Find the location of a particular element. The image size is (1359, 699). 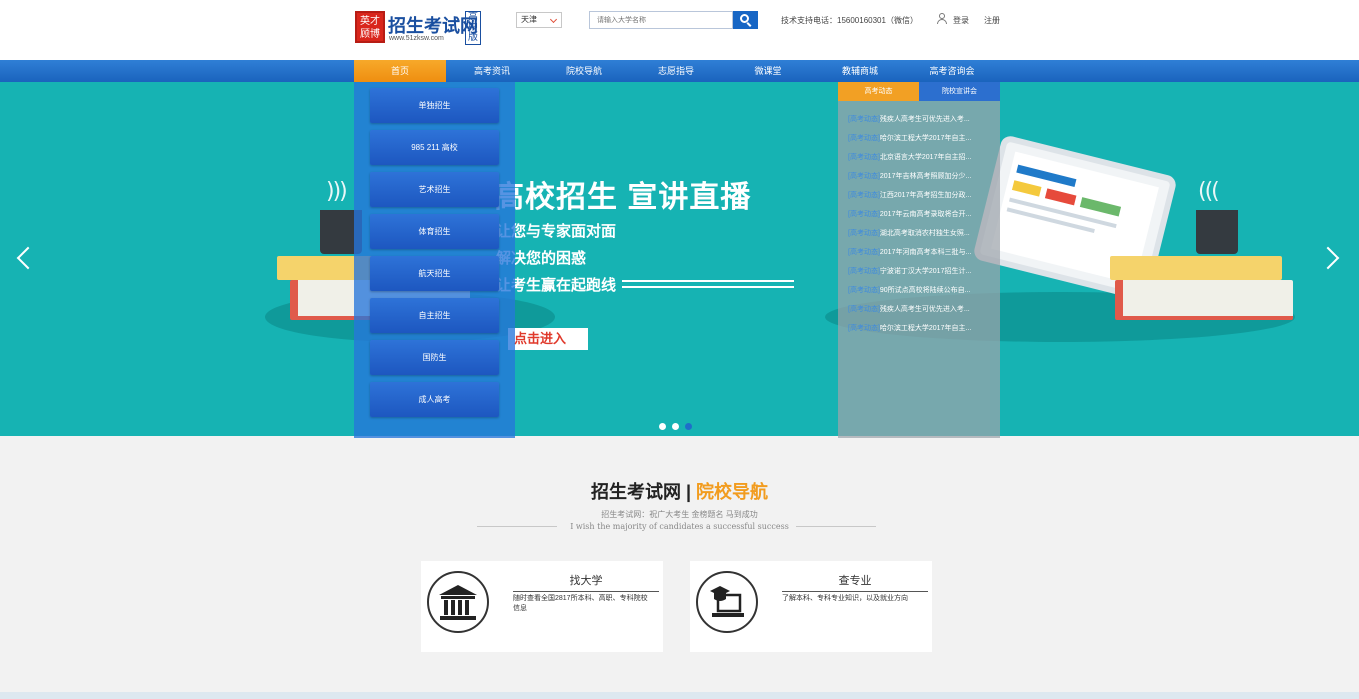

menu-item-985-211: 985 211 高校 is located at coordinates (434, 147).